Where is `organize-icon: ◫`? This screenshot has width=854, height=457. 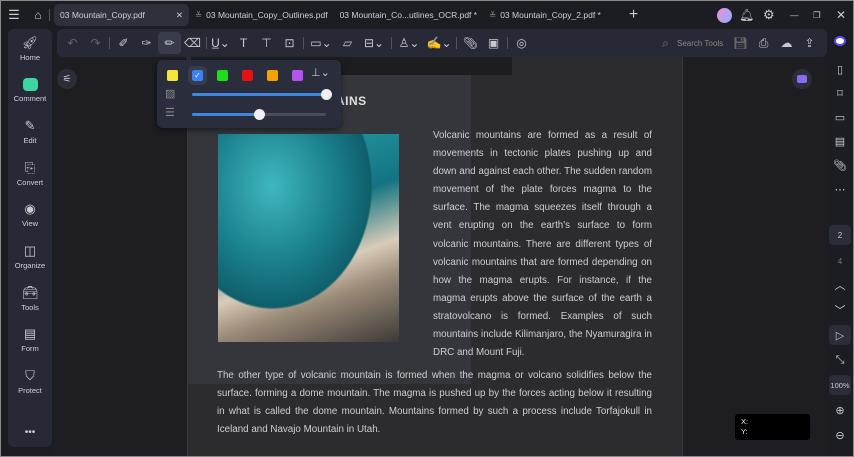
organize-icon: ◫ is located at coordinates (30, 250).